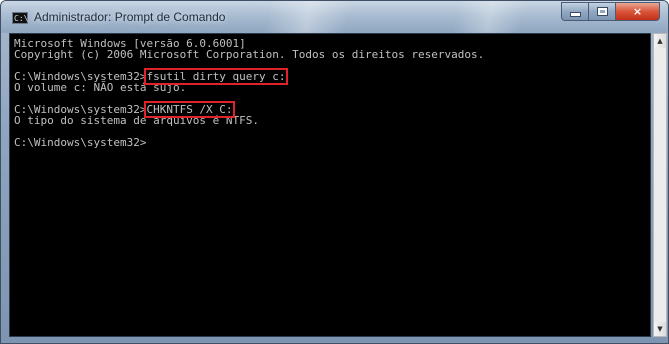 The height and width of the screenshot is (344, 669). I want to click on minimize-button, so click(574, 11).